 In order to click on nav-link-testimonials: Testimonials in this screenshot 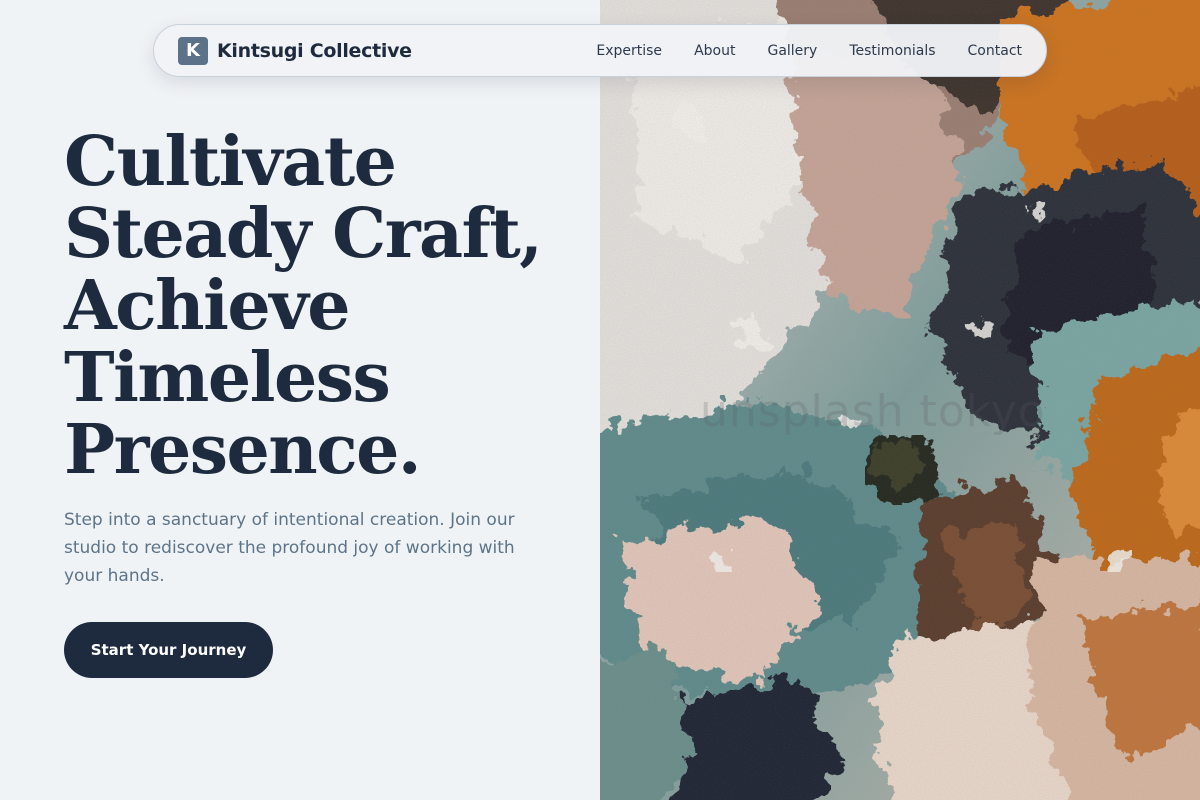, I will do `click(892, 51)`.